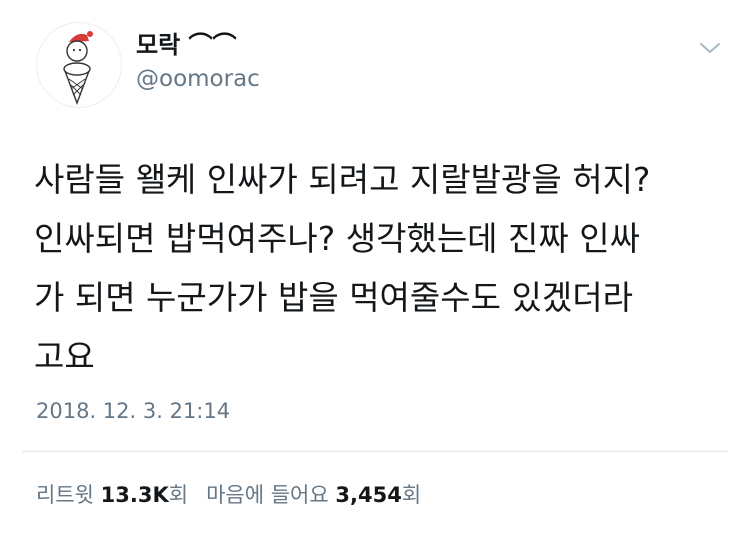 The height and width of the screenshot is (535, 750). I want to click on retweets-unit: 회, so click(178, 495).